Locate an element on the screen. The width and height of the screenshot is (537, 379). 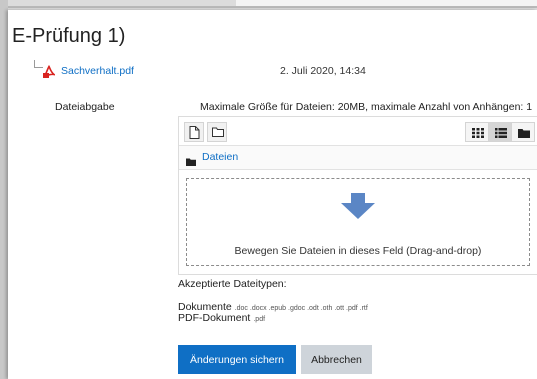
page-title: E-Prüfung 1) is located at coordinates (69, 36).